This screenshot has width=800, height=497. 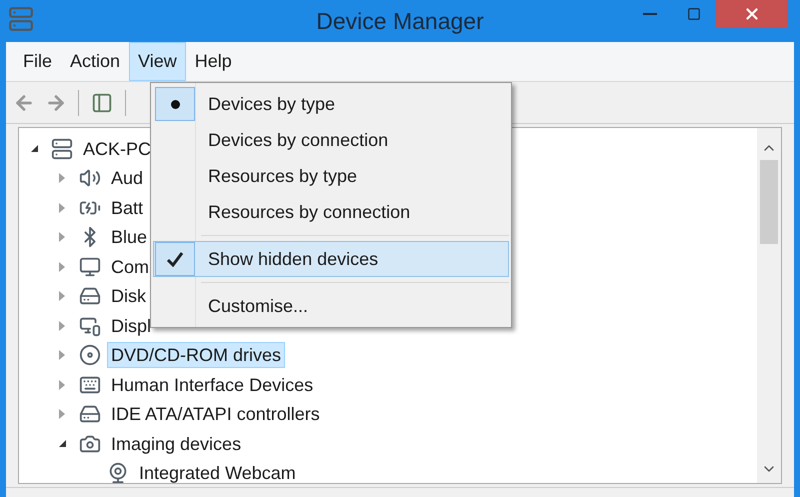 I want to click on menu-option: Resources by connection, so click(x=331, y=212).